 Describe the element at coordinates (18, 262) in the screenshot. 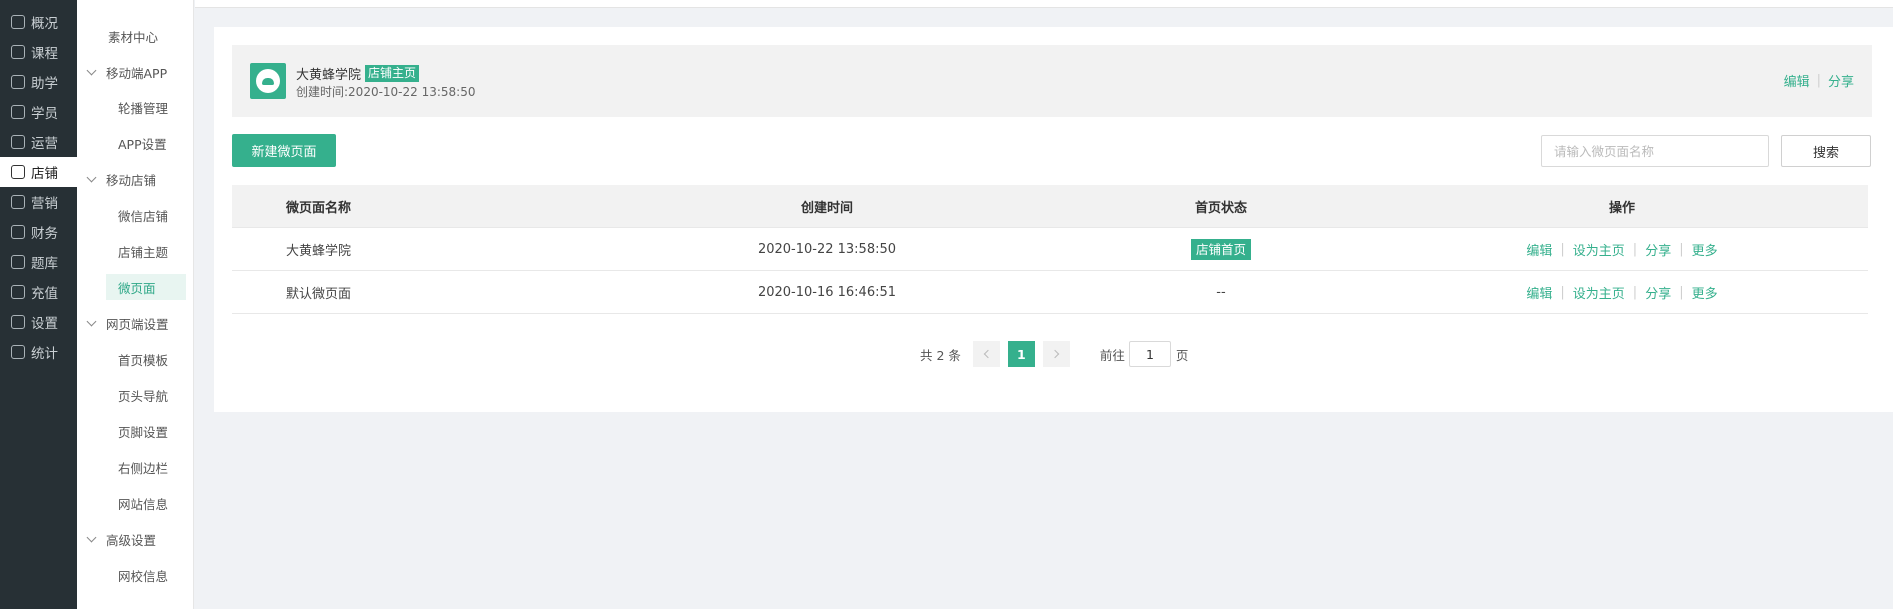

I see `pen-icon` at that location.